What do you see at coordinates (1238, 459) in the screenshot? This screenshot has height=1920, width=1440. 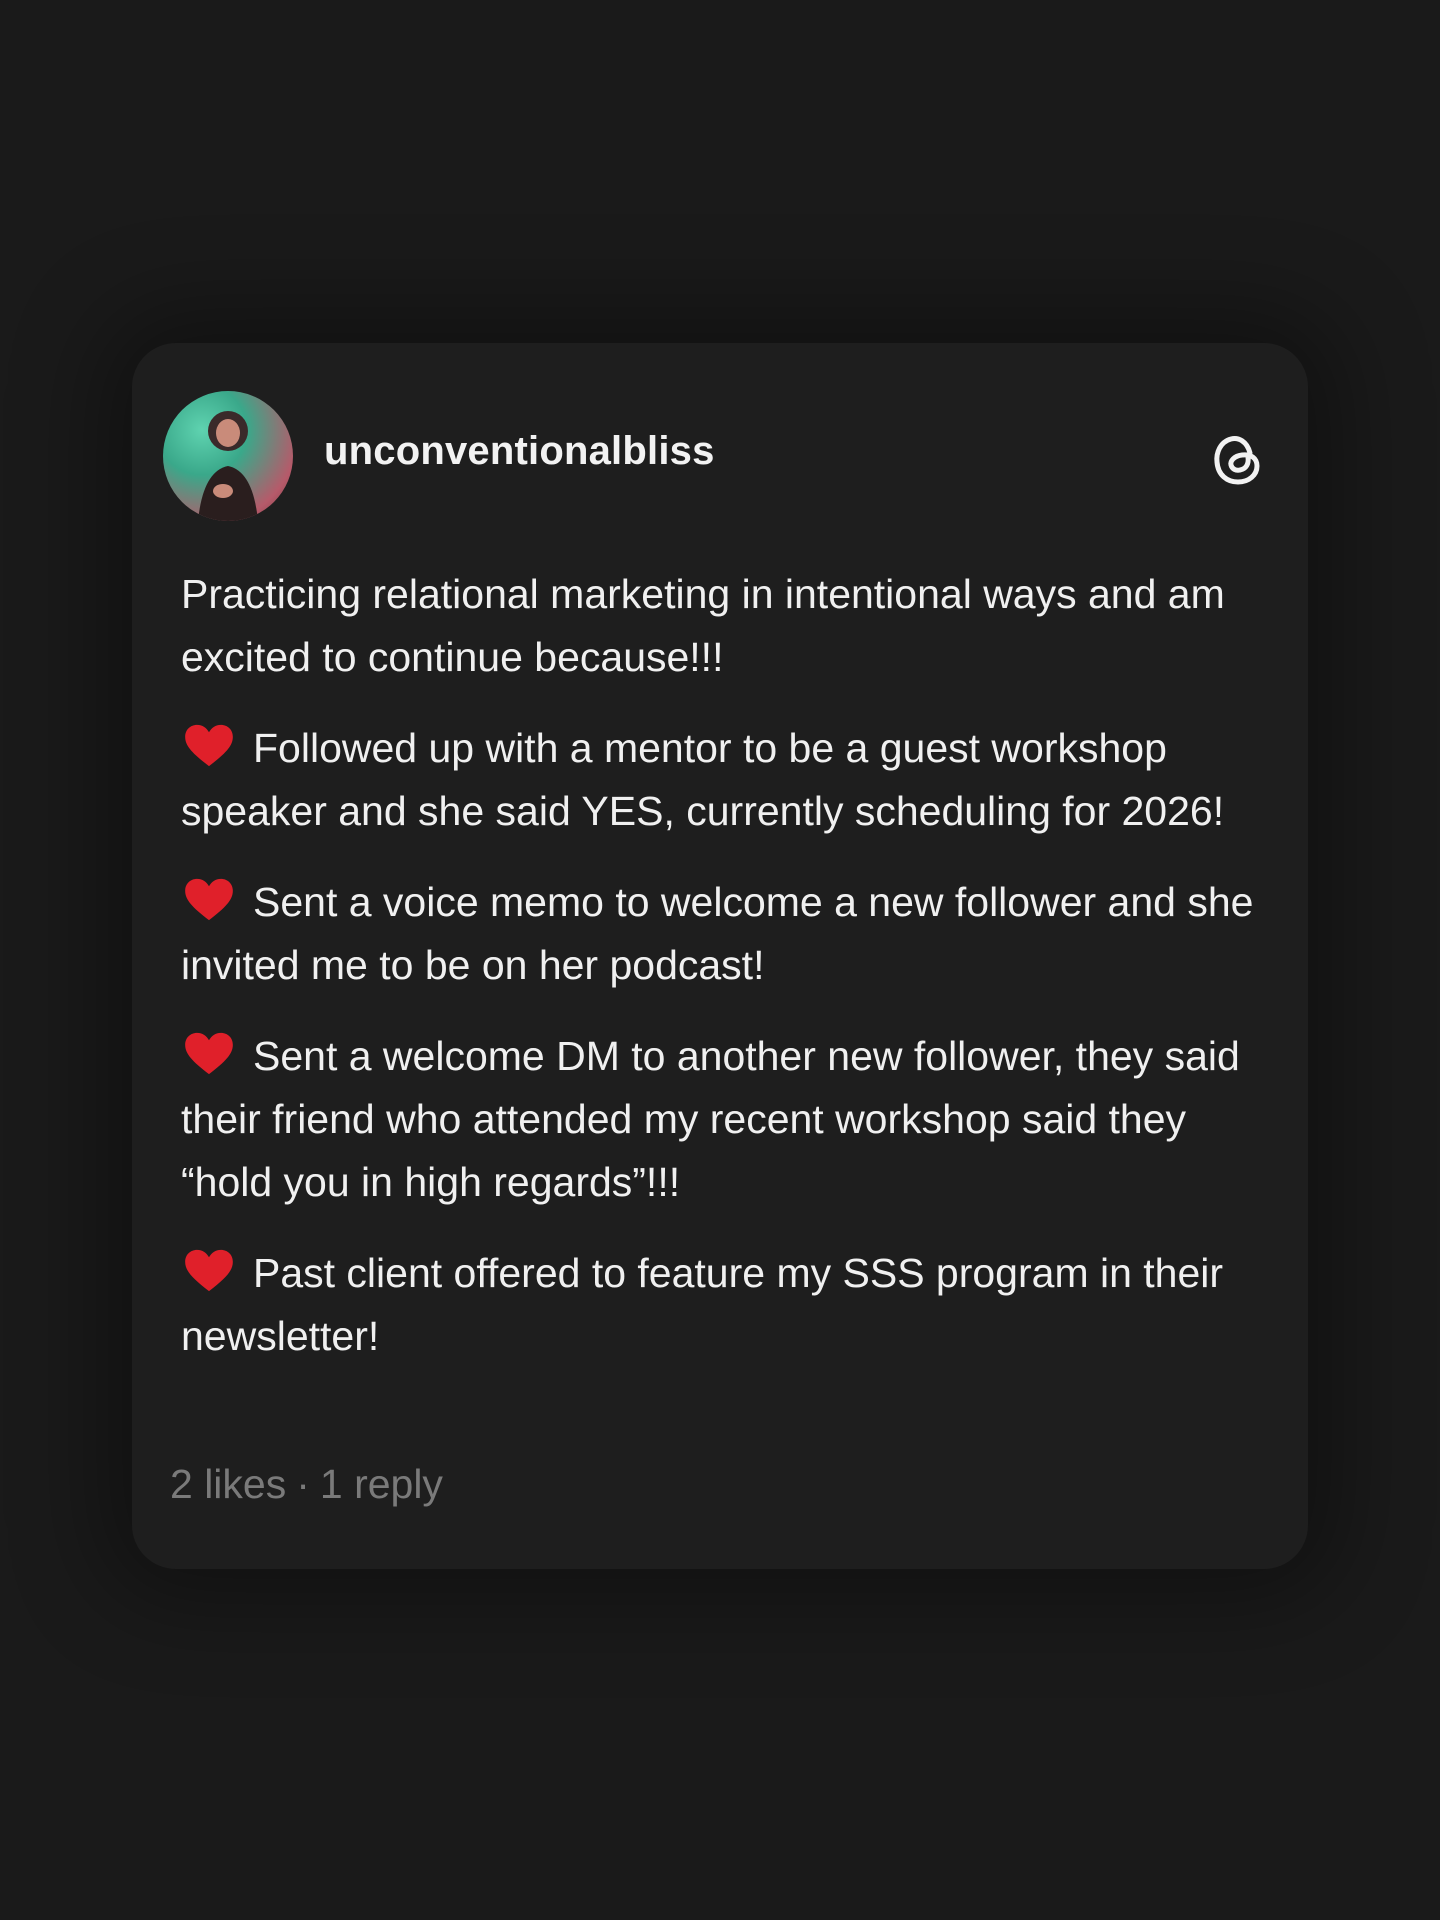 I see `threads-logo-icon` at bounding box center [1238, 459].